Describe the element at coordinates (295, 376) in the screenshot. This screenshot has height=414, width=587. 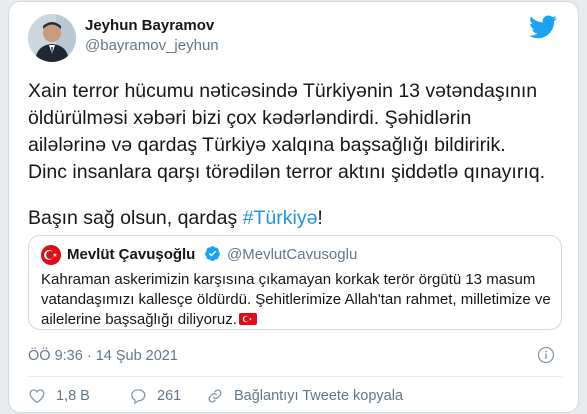
I see `actions-divider` at that location.